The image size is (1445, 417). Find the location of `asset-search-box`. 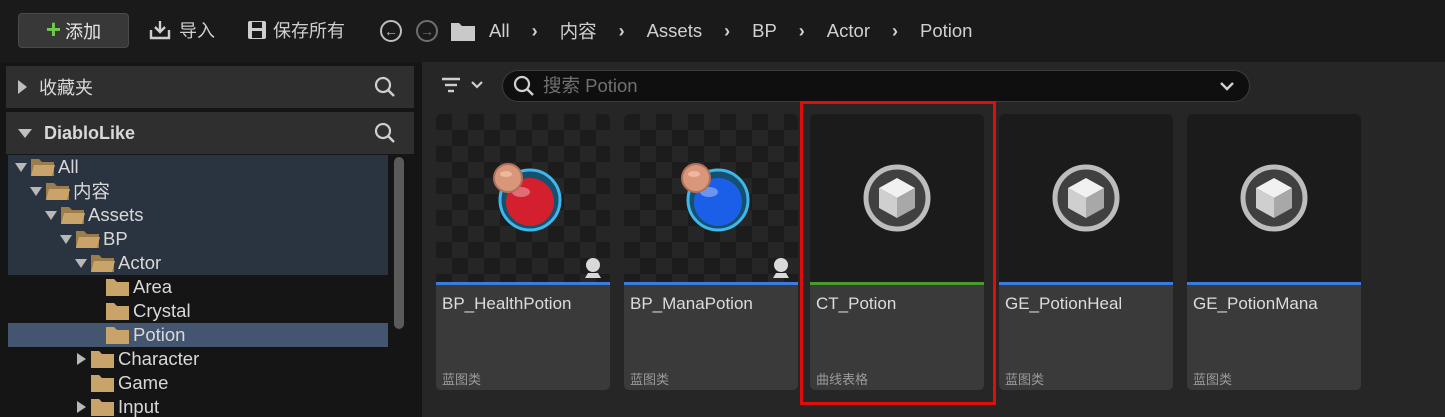

asset-search-box is located at coordinates (876, 86).